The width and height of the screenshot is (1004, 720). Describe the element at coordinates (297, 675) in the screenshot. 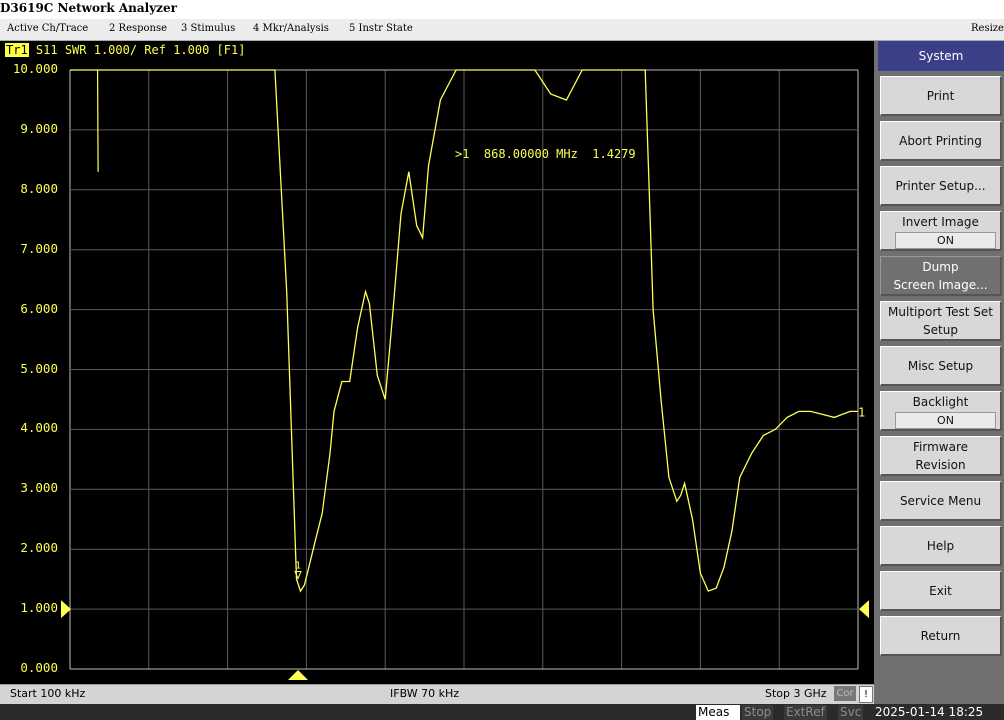

I see `marker-stimulus-indicator` at that location.